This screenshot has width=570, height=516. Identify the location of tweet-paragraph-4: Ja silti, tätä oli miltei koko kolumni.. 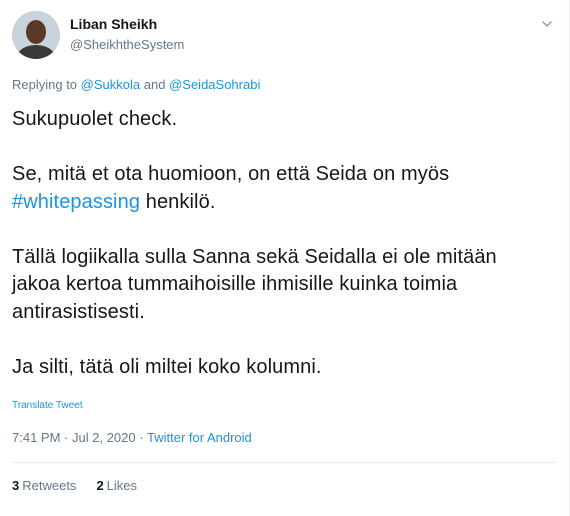
(167, 366).